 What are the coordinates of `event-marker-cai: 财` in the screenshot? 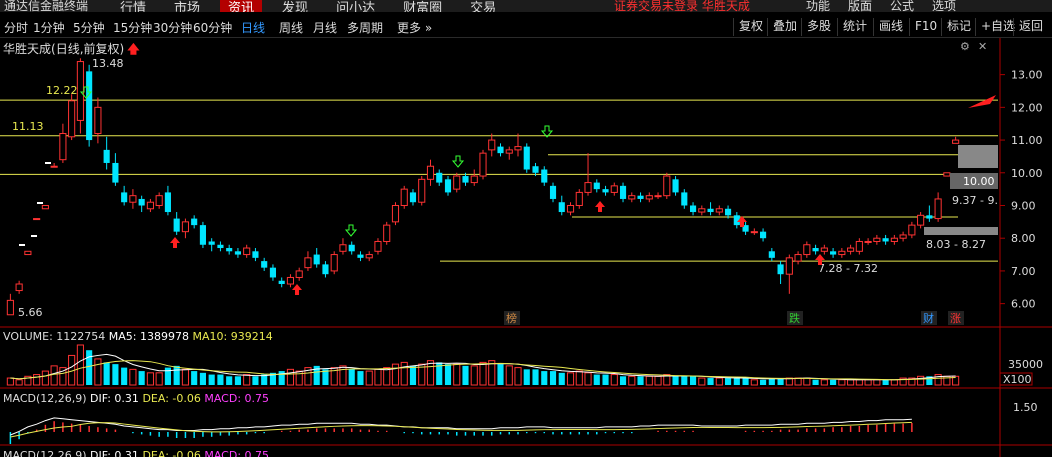 It's located at (928, 318).